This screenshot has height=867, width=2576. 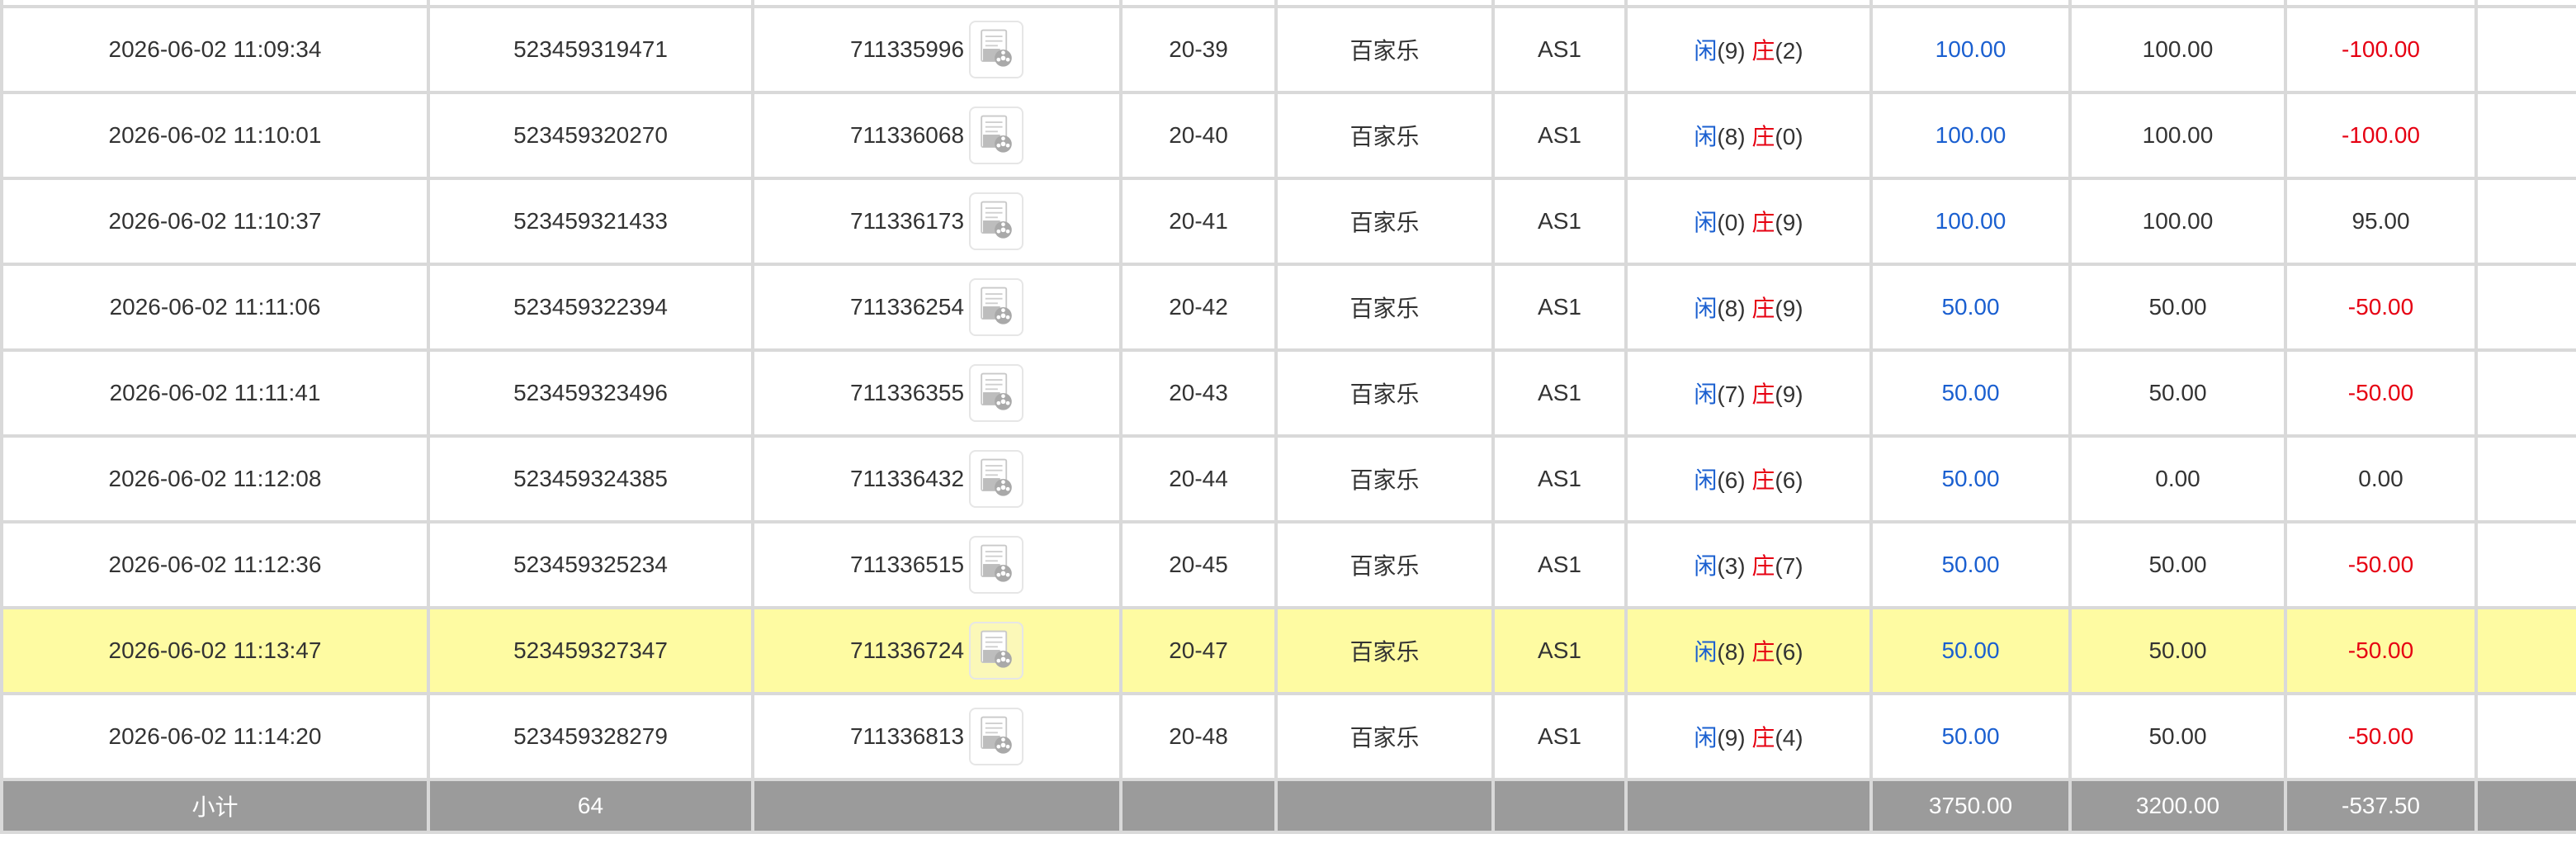 I want to click on round-cell: 711336813, so click(x=937, y=736).